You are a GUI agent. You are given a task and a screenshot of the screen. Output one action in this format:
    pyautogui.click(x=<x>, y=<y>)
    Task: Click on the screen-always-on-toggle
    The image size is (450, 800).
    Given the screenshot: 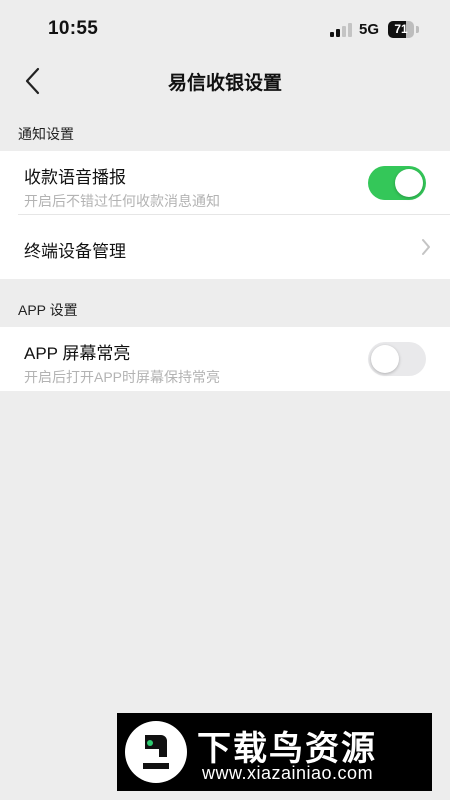 What is the action you would take?
    pyautogui.click(x=397, y=359)
    